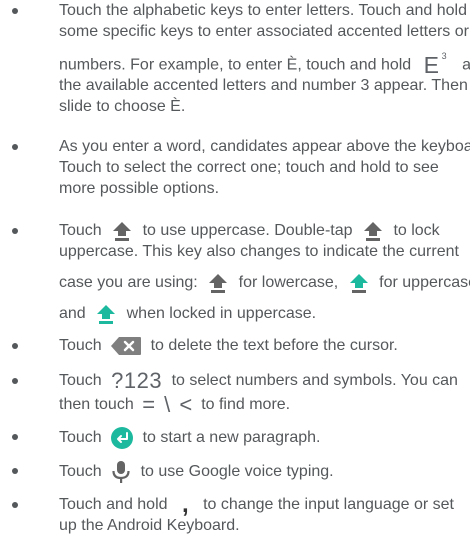 The height and width of the screenshot is (536, 470). I want to click on e-key-icon: E3, so click(439, 64).